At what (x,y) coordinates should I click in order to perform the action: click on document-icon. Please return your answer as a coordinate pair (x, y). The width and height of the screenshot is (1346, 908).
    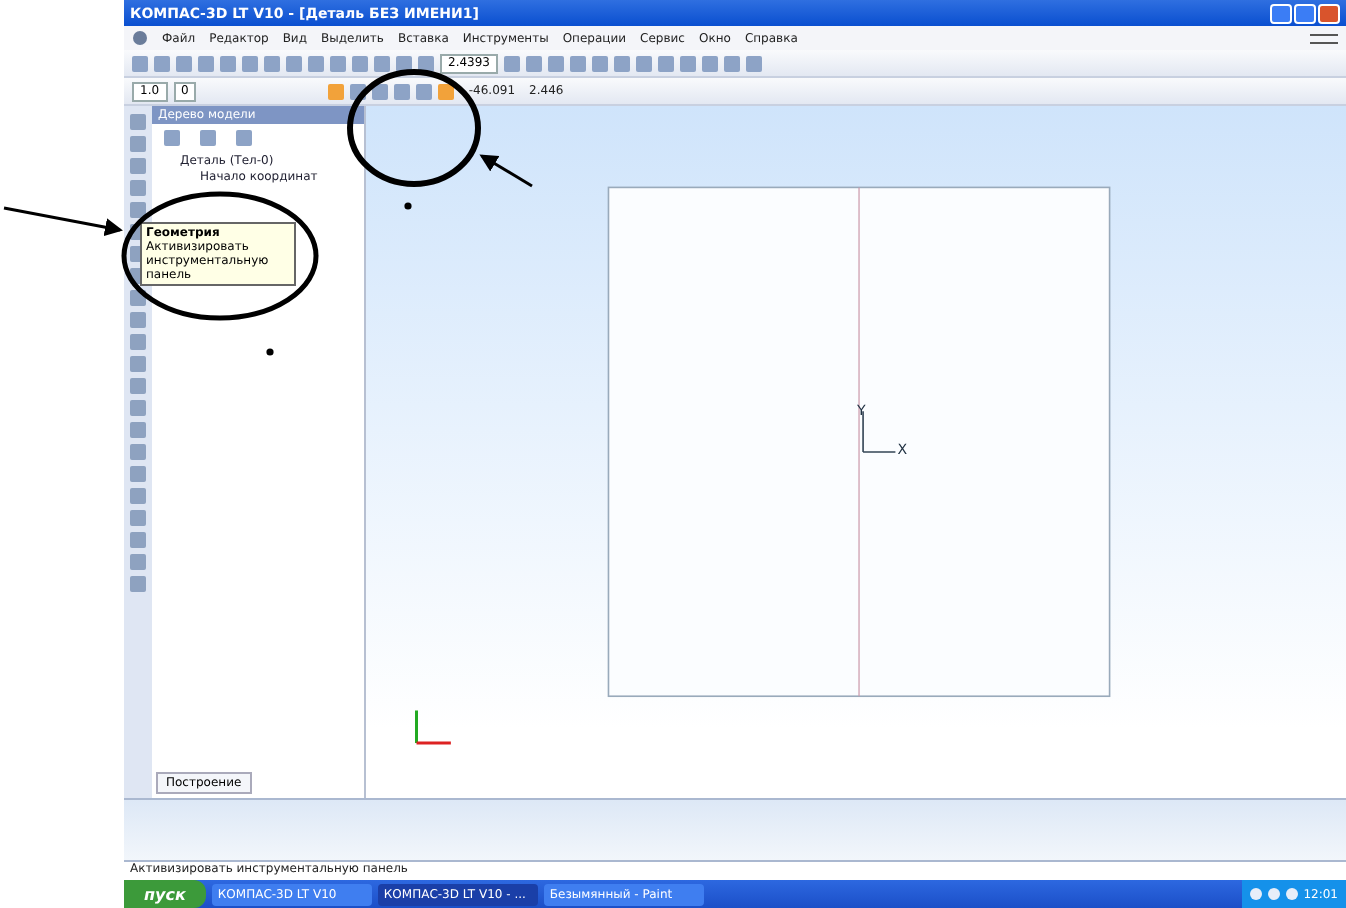
    Looking at the image, I should click on (140, 38).